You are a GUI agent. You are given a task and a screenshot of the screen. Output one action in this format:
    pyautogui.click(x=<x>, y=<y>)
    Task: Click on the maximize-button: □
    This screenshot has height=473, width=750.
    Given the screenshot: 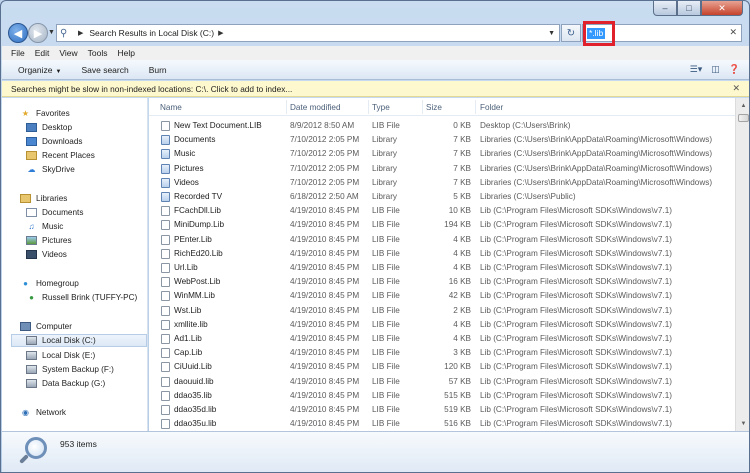 What is the action you would take?
    pyautogui.click(x=689, y=8)
    